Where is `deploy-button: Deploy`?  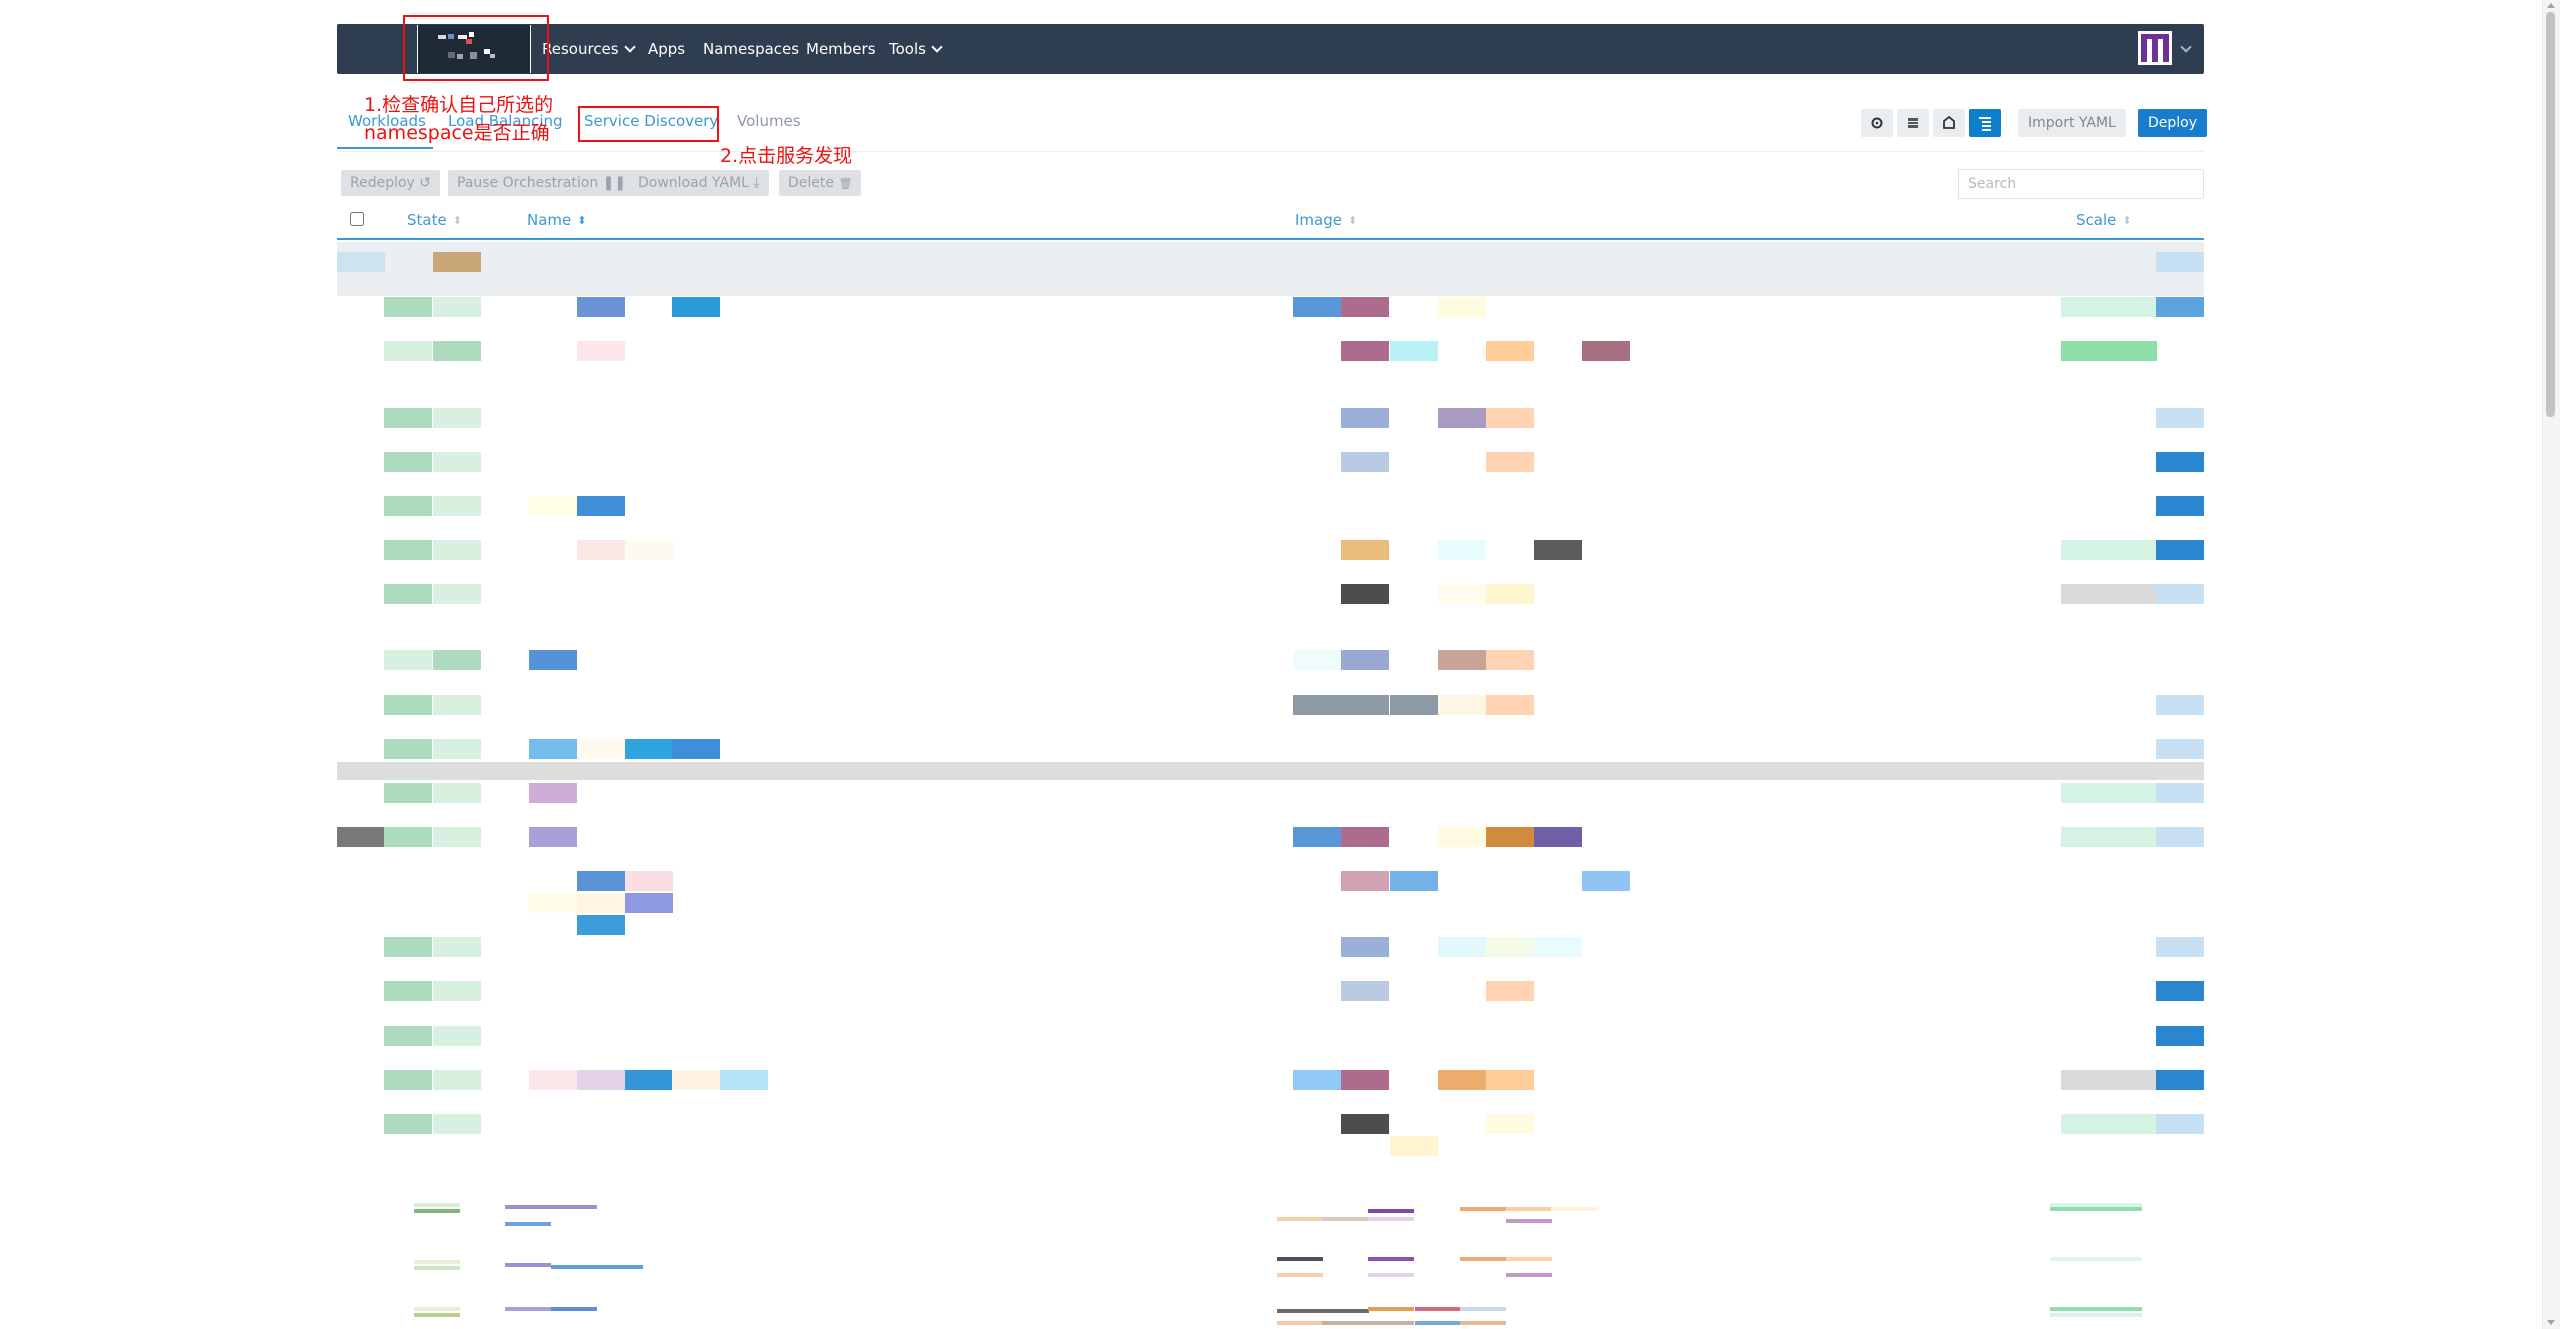 deploy-button: Deploy is located at coordinates (2173, 123).